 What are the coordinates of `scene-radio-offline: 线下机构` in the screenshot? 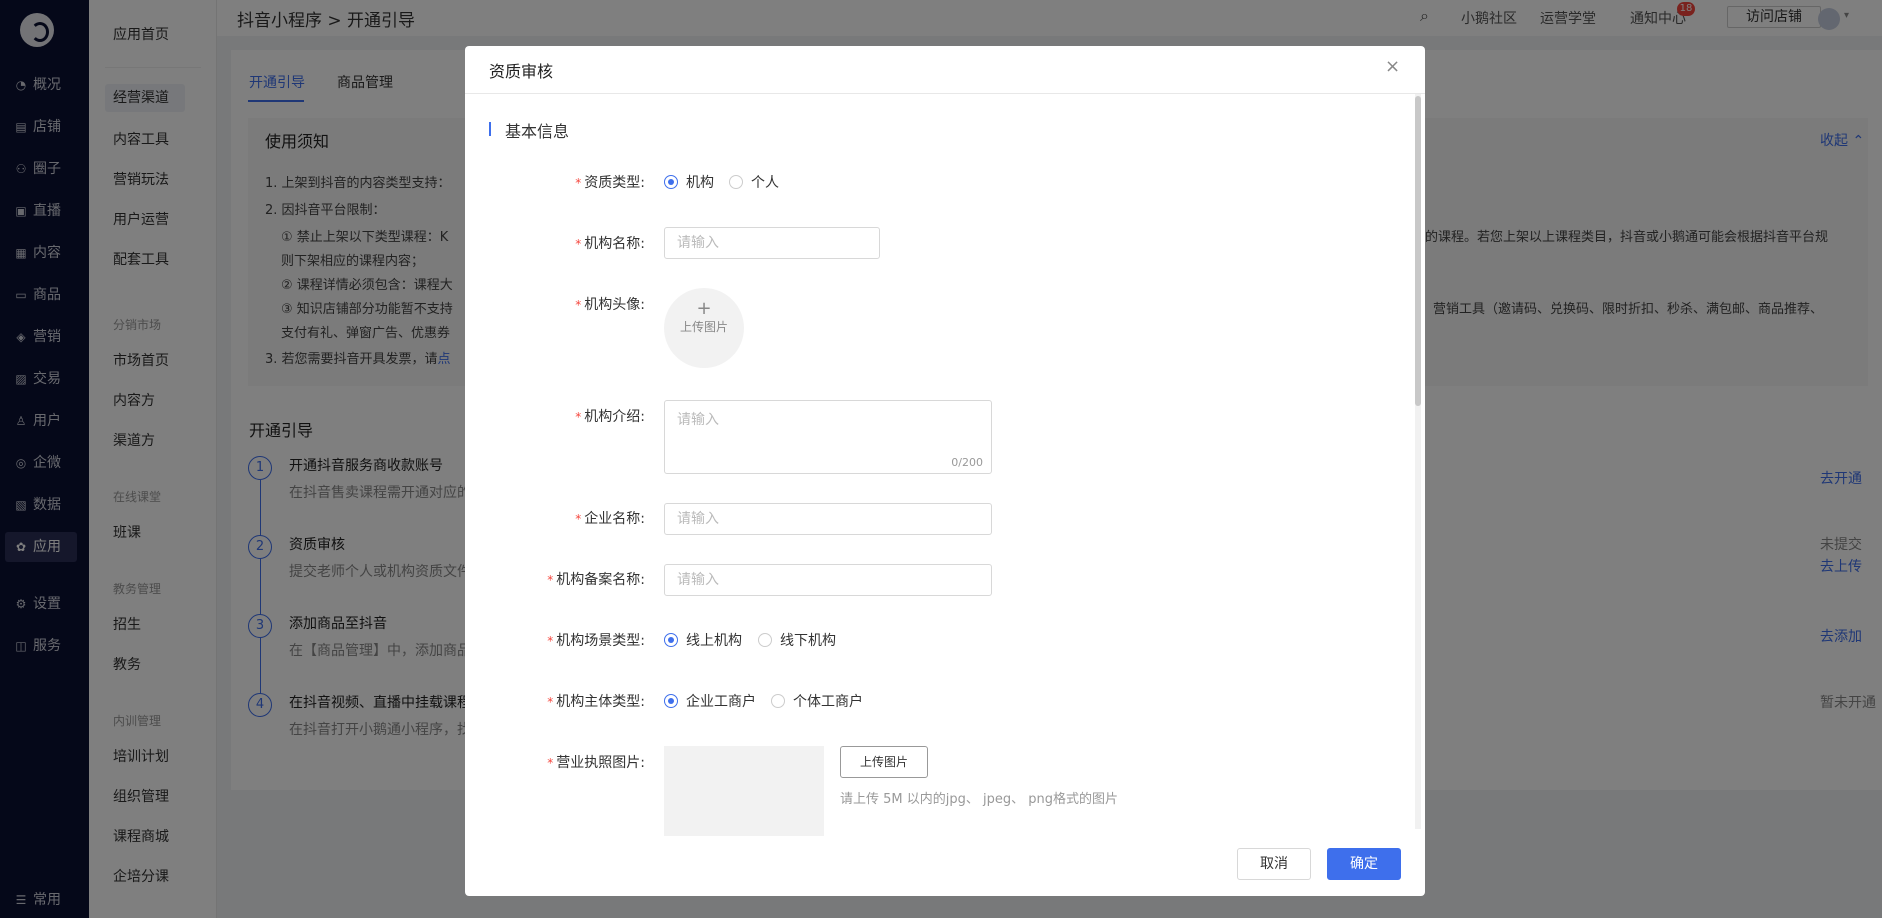 It's located at (797, 640).